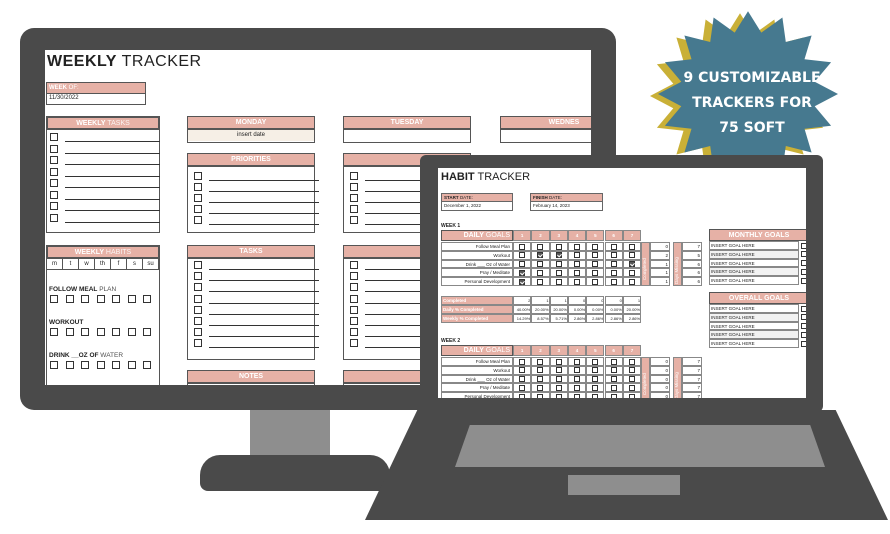 The height and width of the screenshot is (534, 890). I want to click on date-input: insert date, so click(251, 135).